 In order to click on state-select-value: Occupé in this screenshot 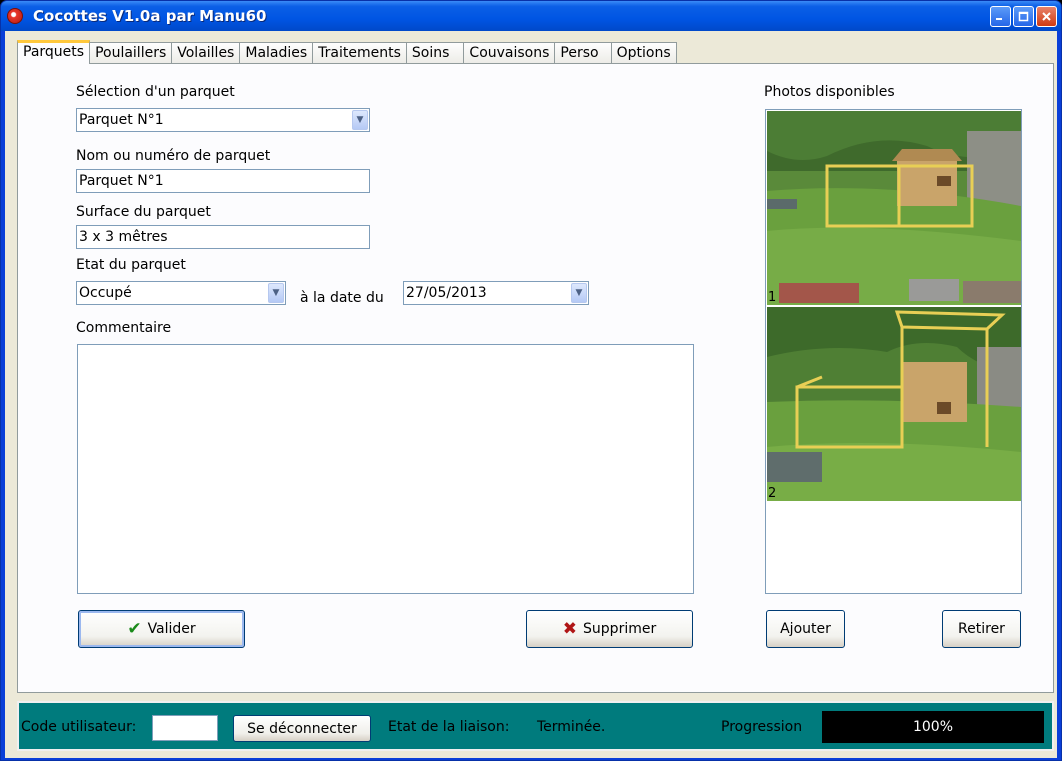, I will do `click(105, 293)`.